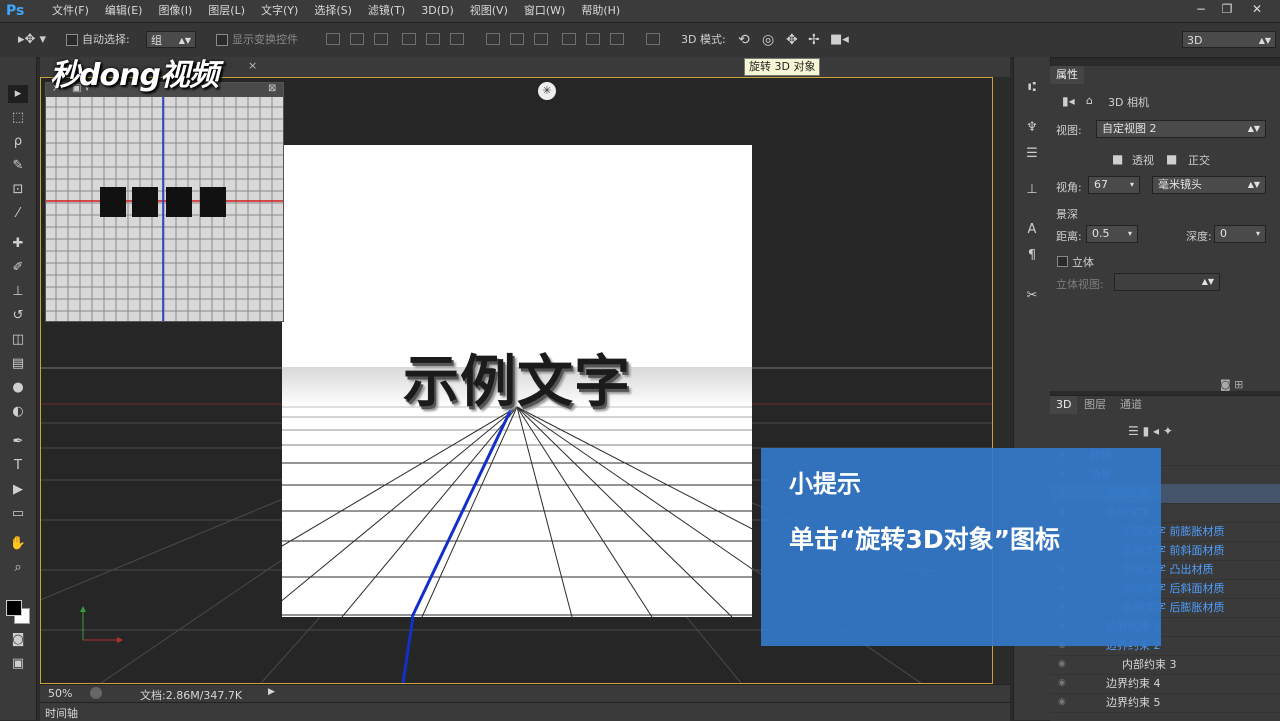 The image size is (1280, 721). What do you see at coordinates (18, 190) in the screenshot?
I see `crop-tool-icon: ⊡` at bounding box center [18, 190].